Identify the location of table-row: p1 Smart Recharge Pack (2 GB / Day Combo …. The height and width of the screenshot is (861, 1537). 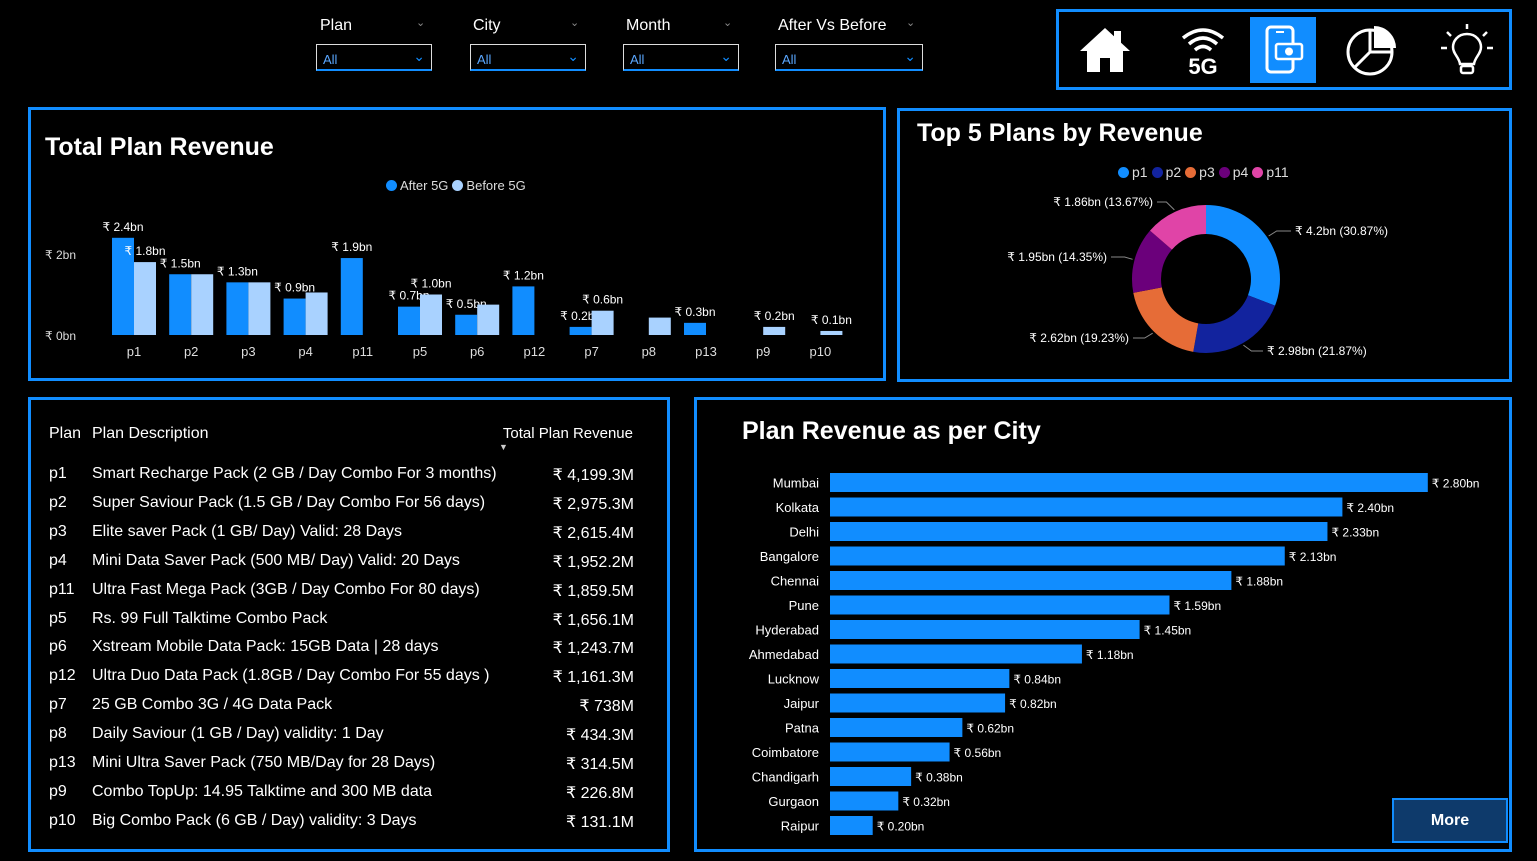
(351, 479).